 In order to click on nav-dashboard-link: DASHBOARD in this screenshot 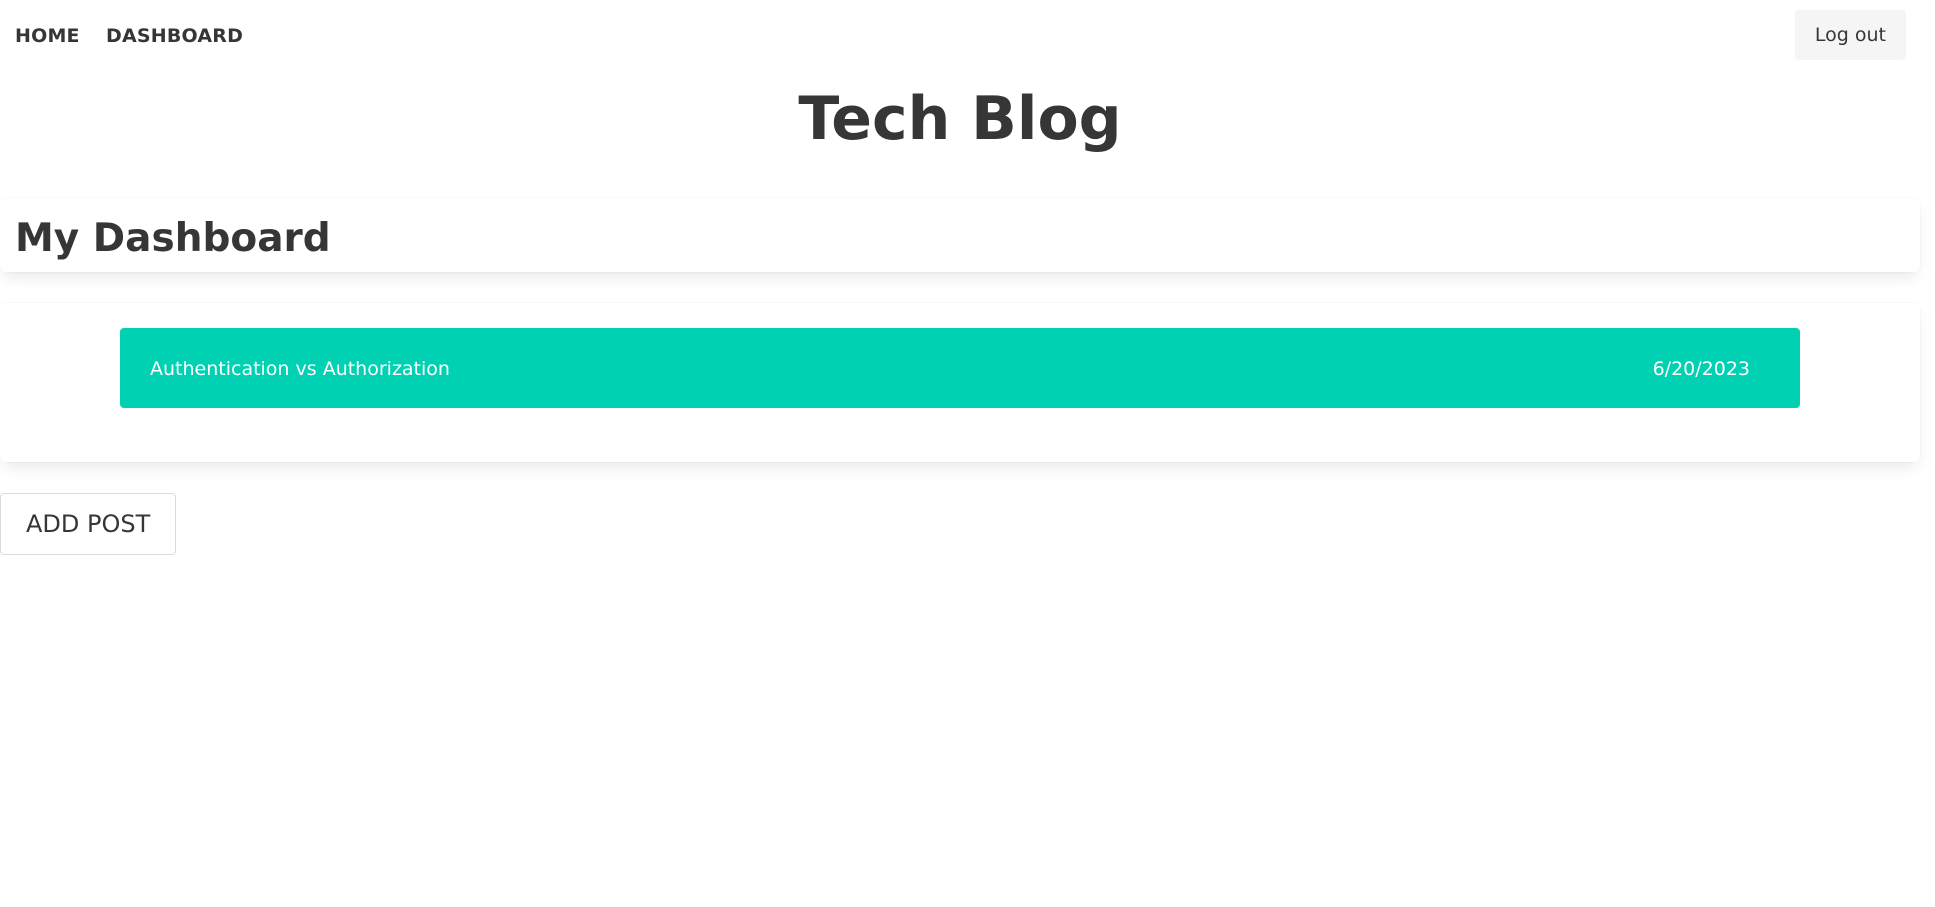, I will do `click(174, 36)`.